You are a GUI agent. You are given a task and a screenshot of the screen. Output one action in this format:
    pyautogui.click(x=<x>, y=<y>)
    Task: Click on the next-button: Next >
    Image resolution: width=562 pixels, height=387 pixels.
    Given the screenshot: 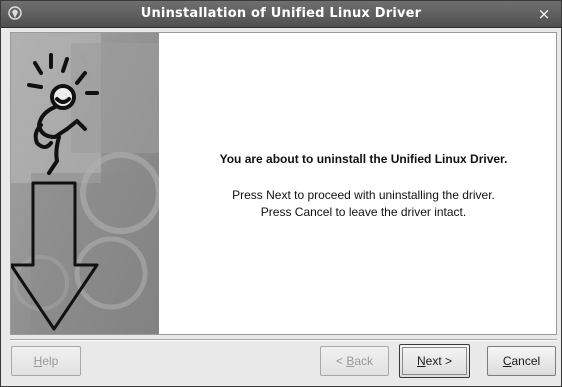 What is the action you would take?
    pyautogui.click(x=434, y=361)
    